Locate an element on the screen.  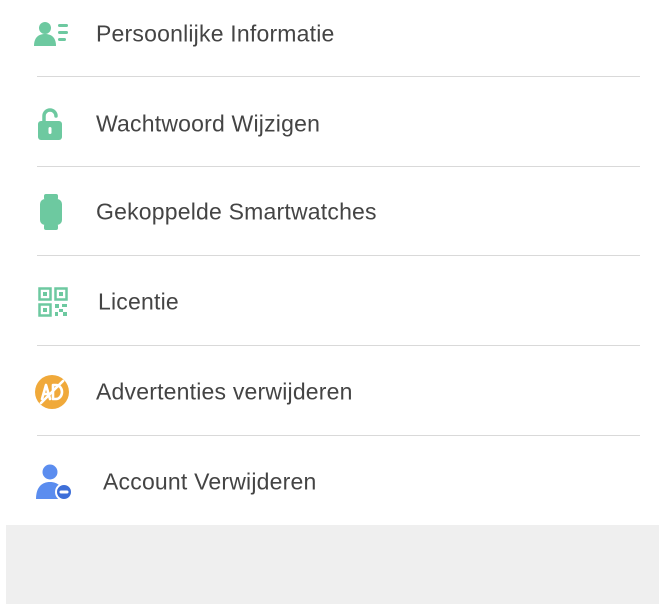
menu-item-change-password: Wachtwoord Wijzigen is located at coordinates (329, 124).